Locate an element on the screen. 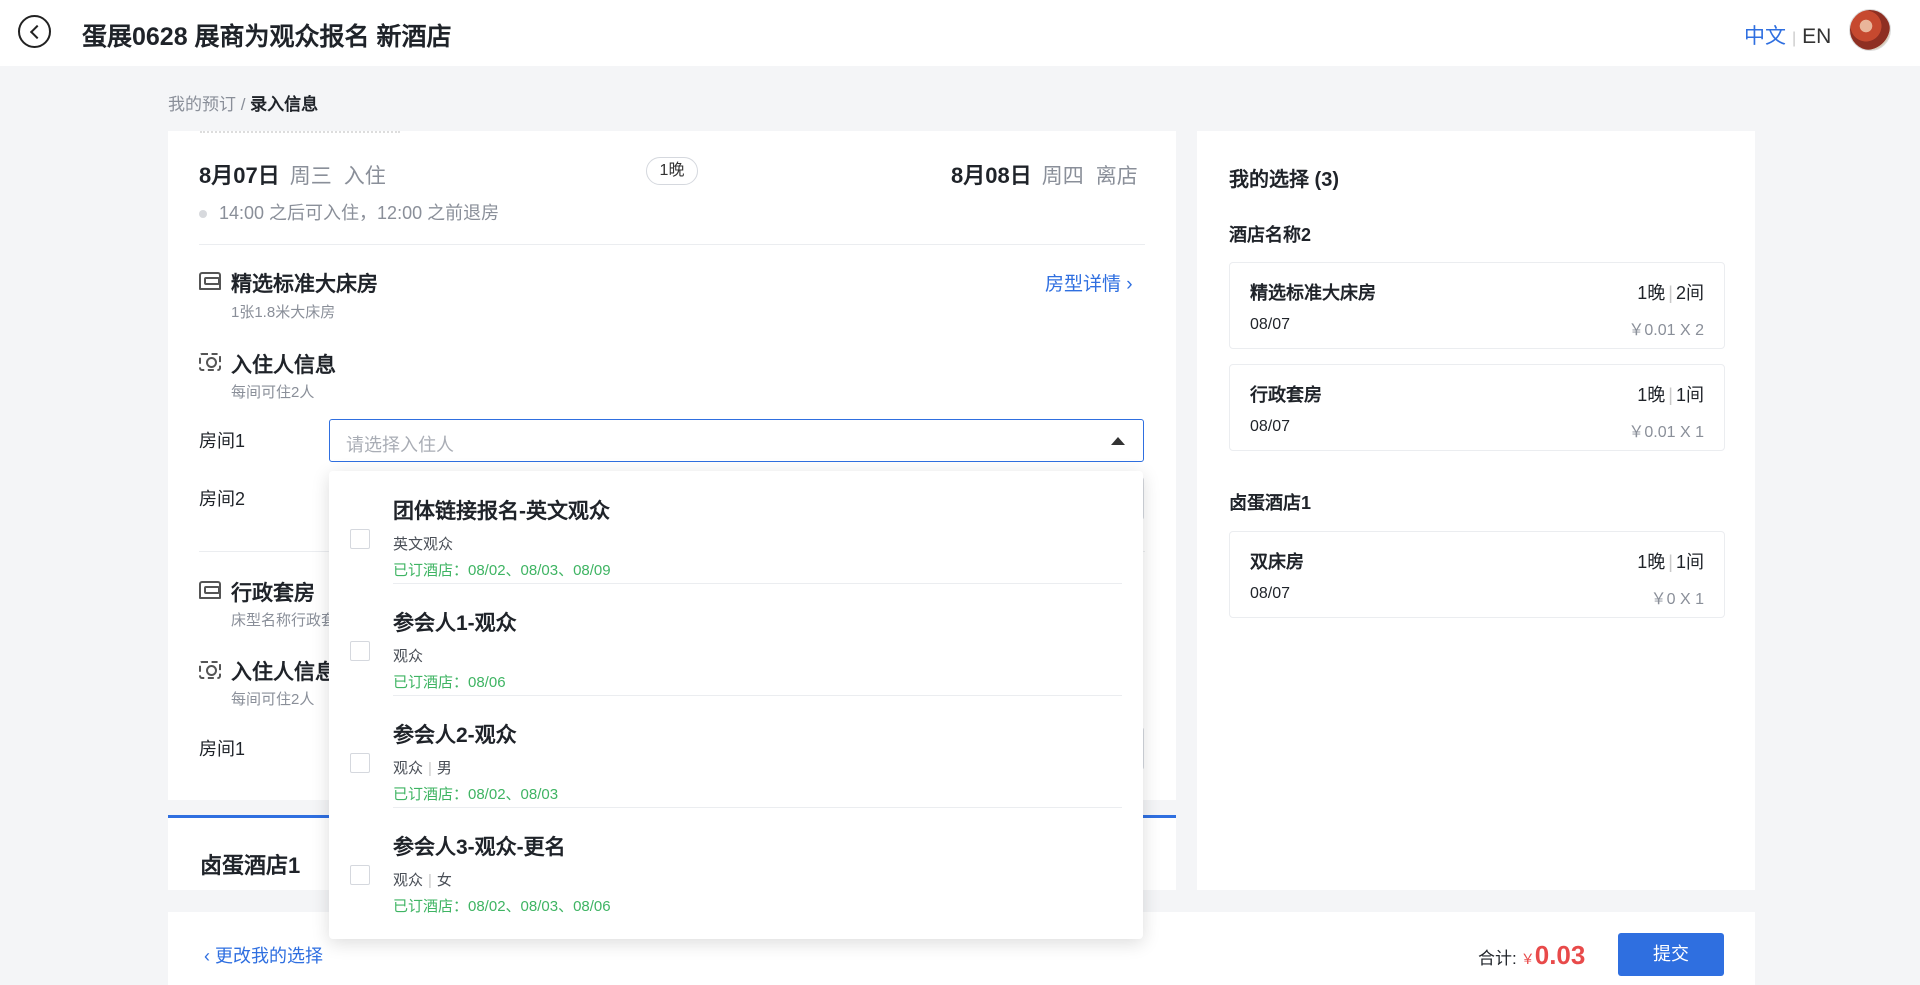 This screenshot has height=985, width=1920. room-detail-link: 房型详情 › is located at coordinates (1089, 282).